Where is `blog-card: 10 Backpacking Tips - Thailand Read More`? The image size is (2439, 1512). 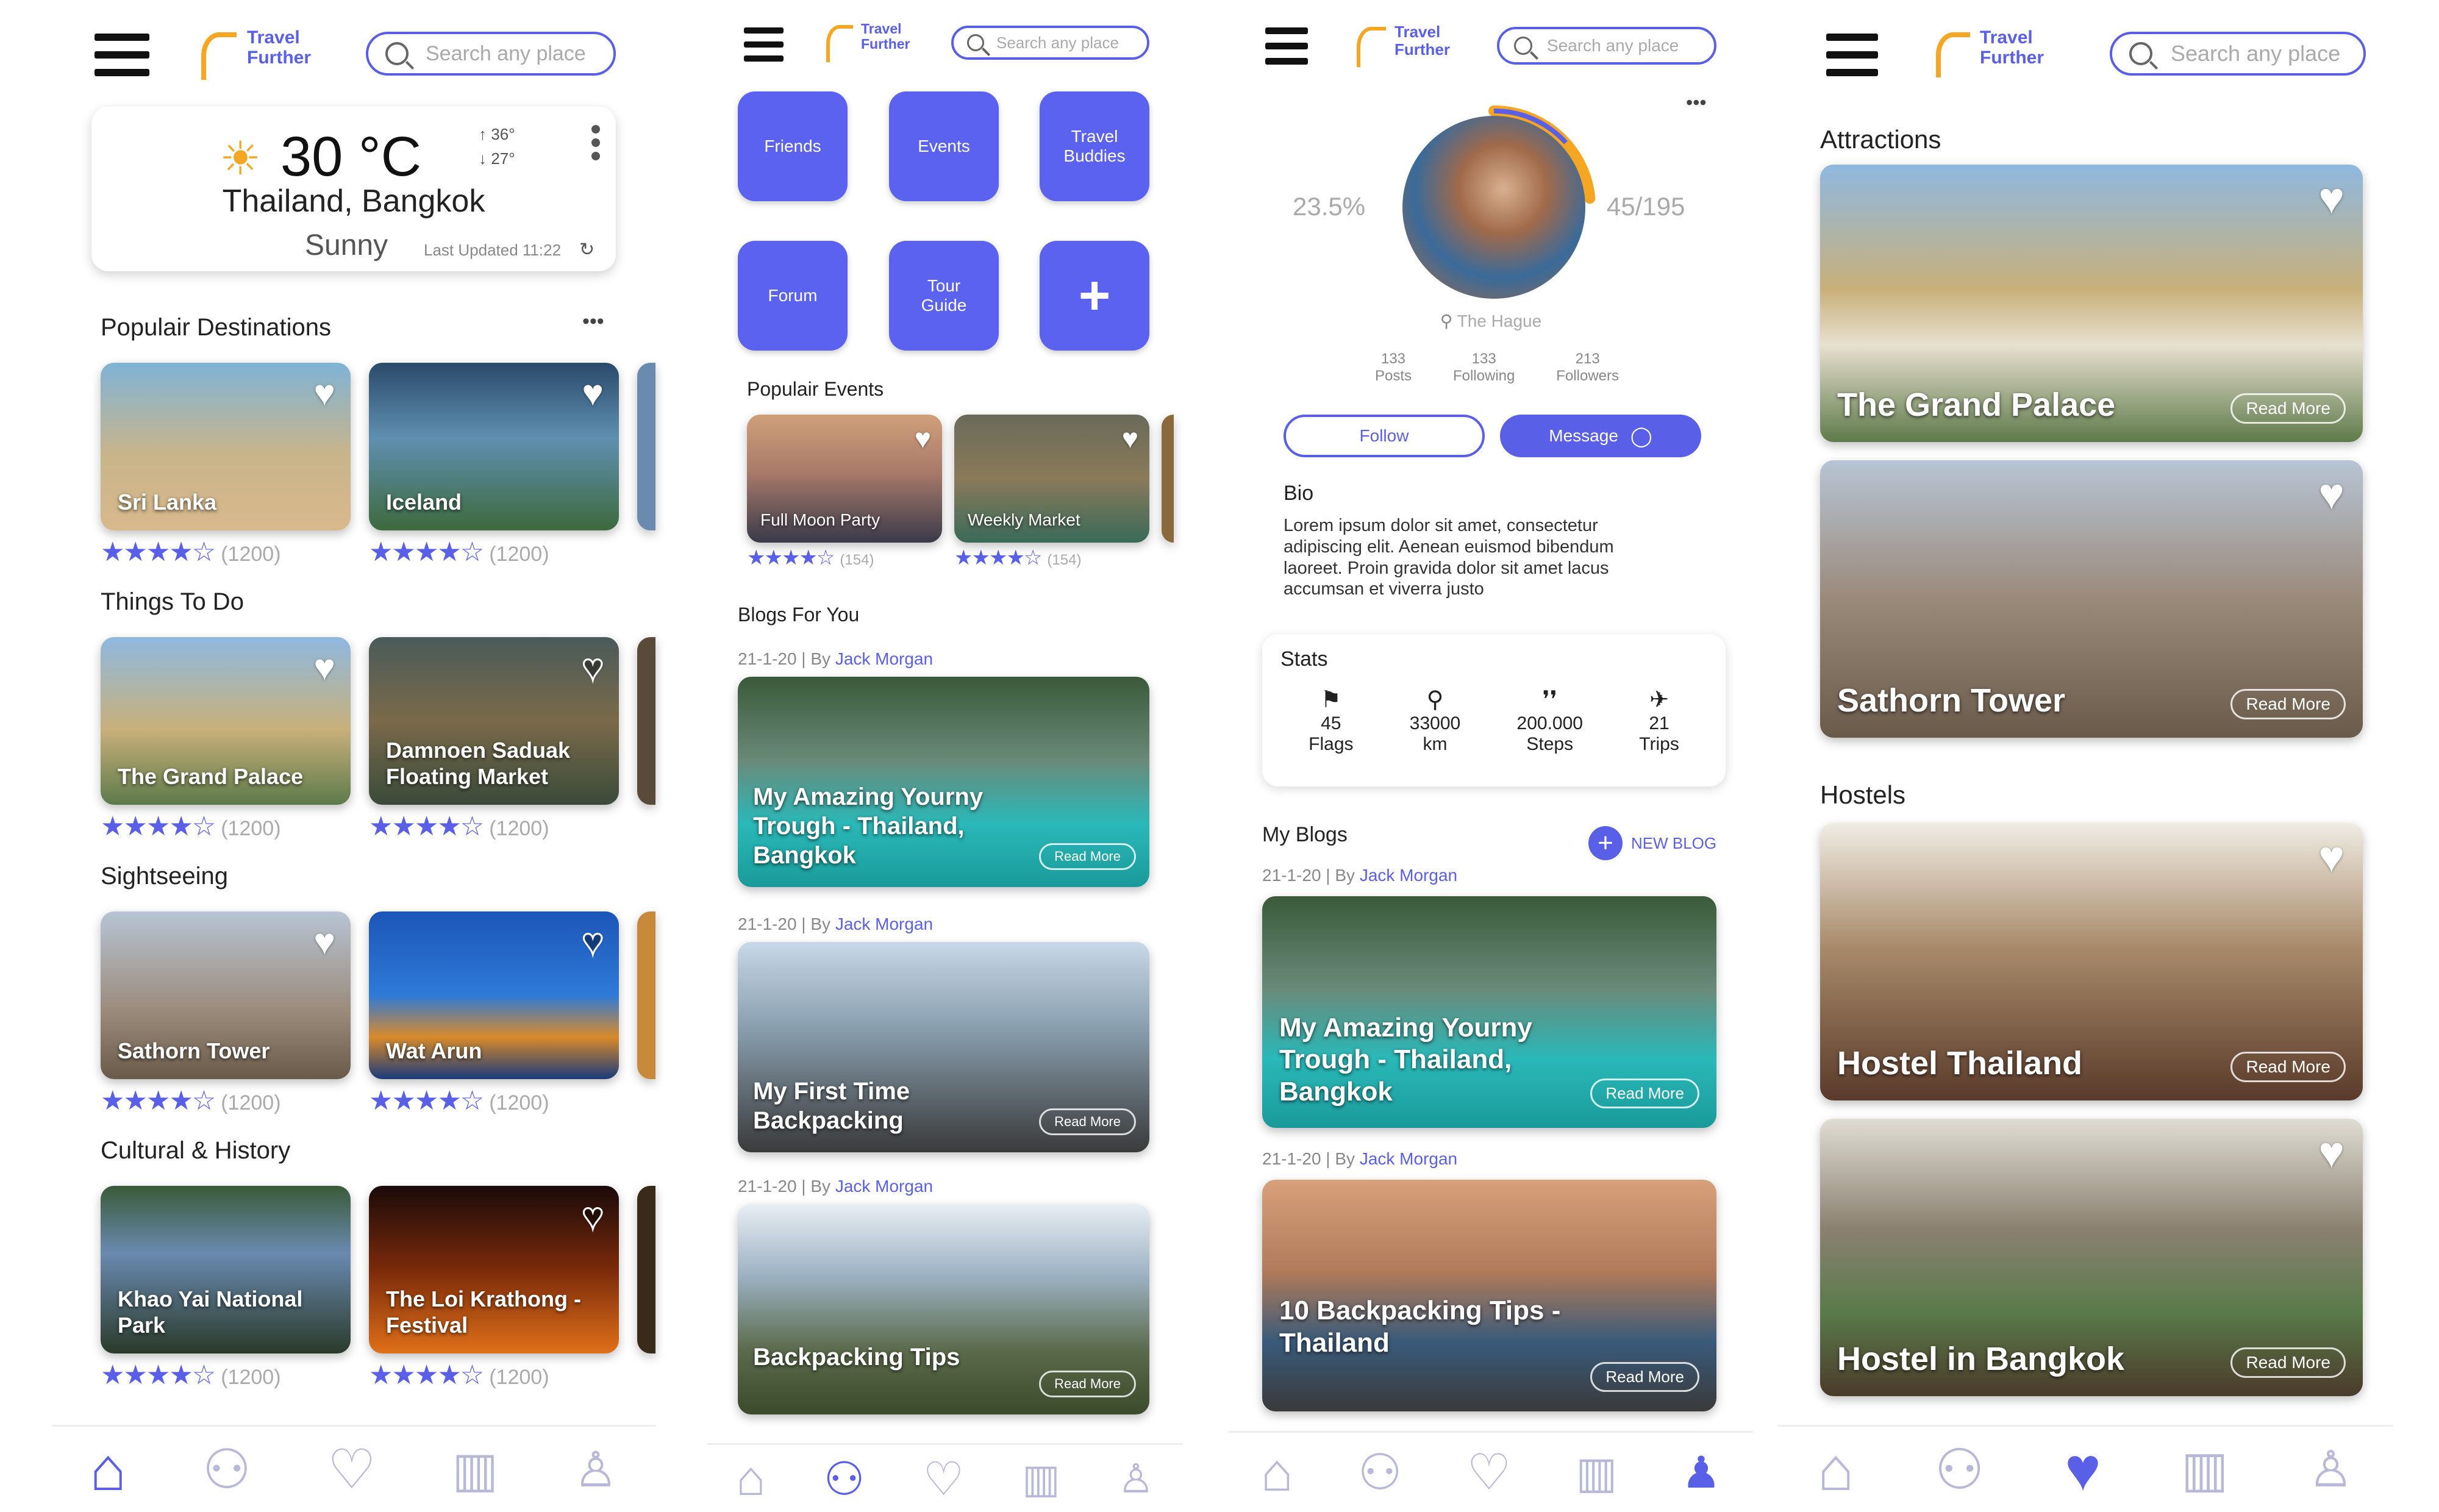
blog-card: 10 Backpacking Tips - Thailand Read More is located at coordinates (1489, 1295).